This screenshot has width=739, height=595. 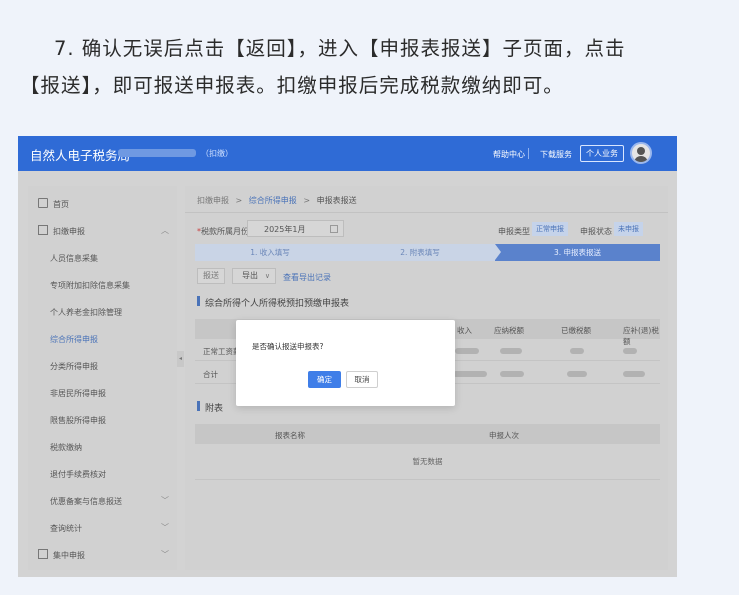 I want to click on step-indicator: 1. 收入填写 2. 附表填写 3. 申报表报送, so click(x=427, y=252).